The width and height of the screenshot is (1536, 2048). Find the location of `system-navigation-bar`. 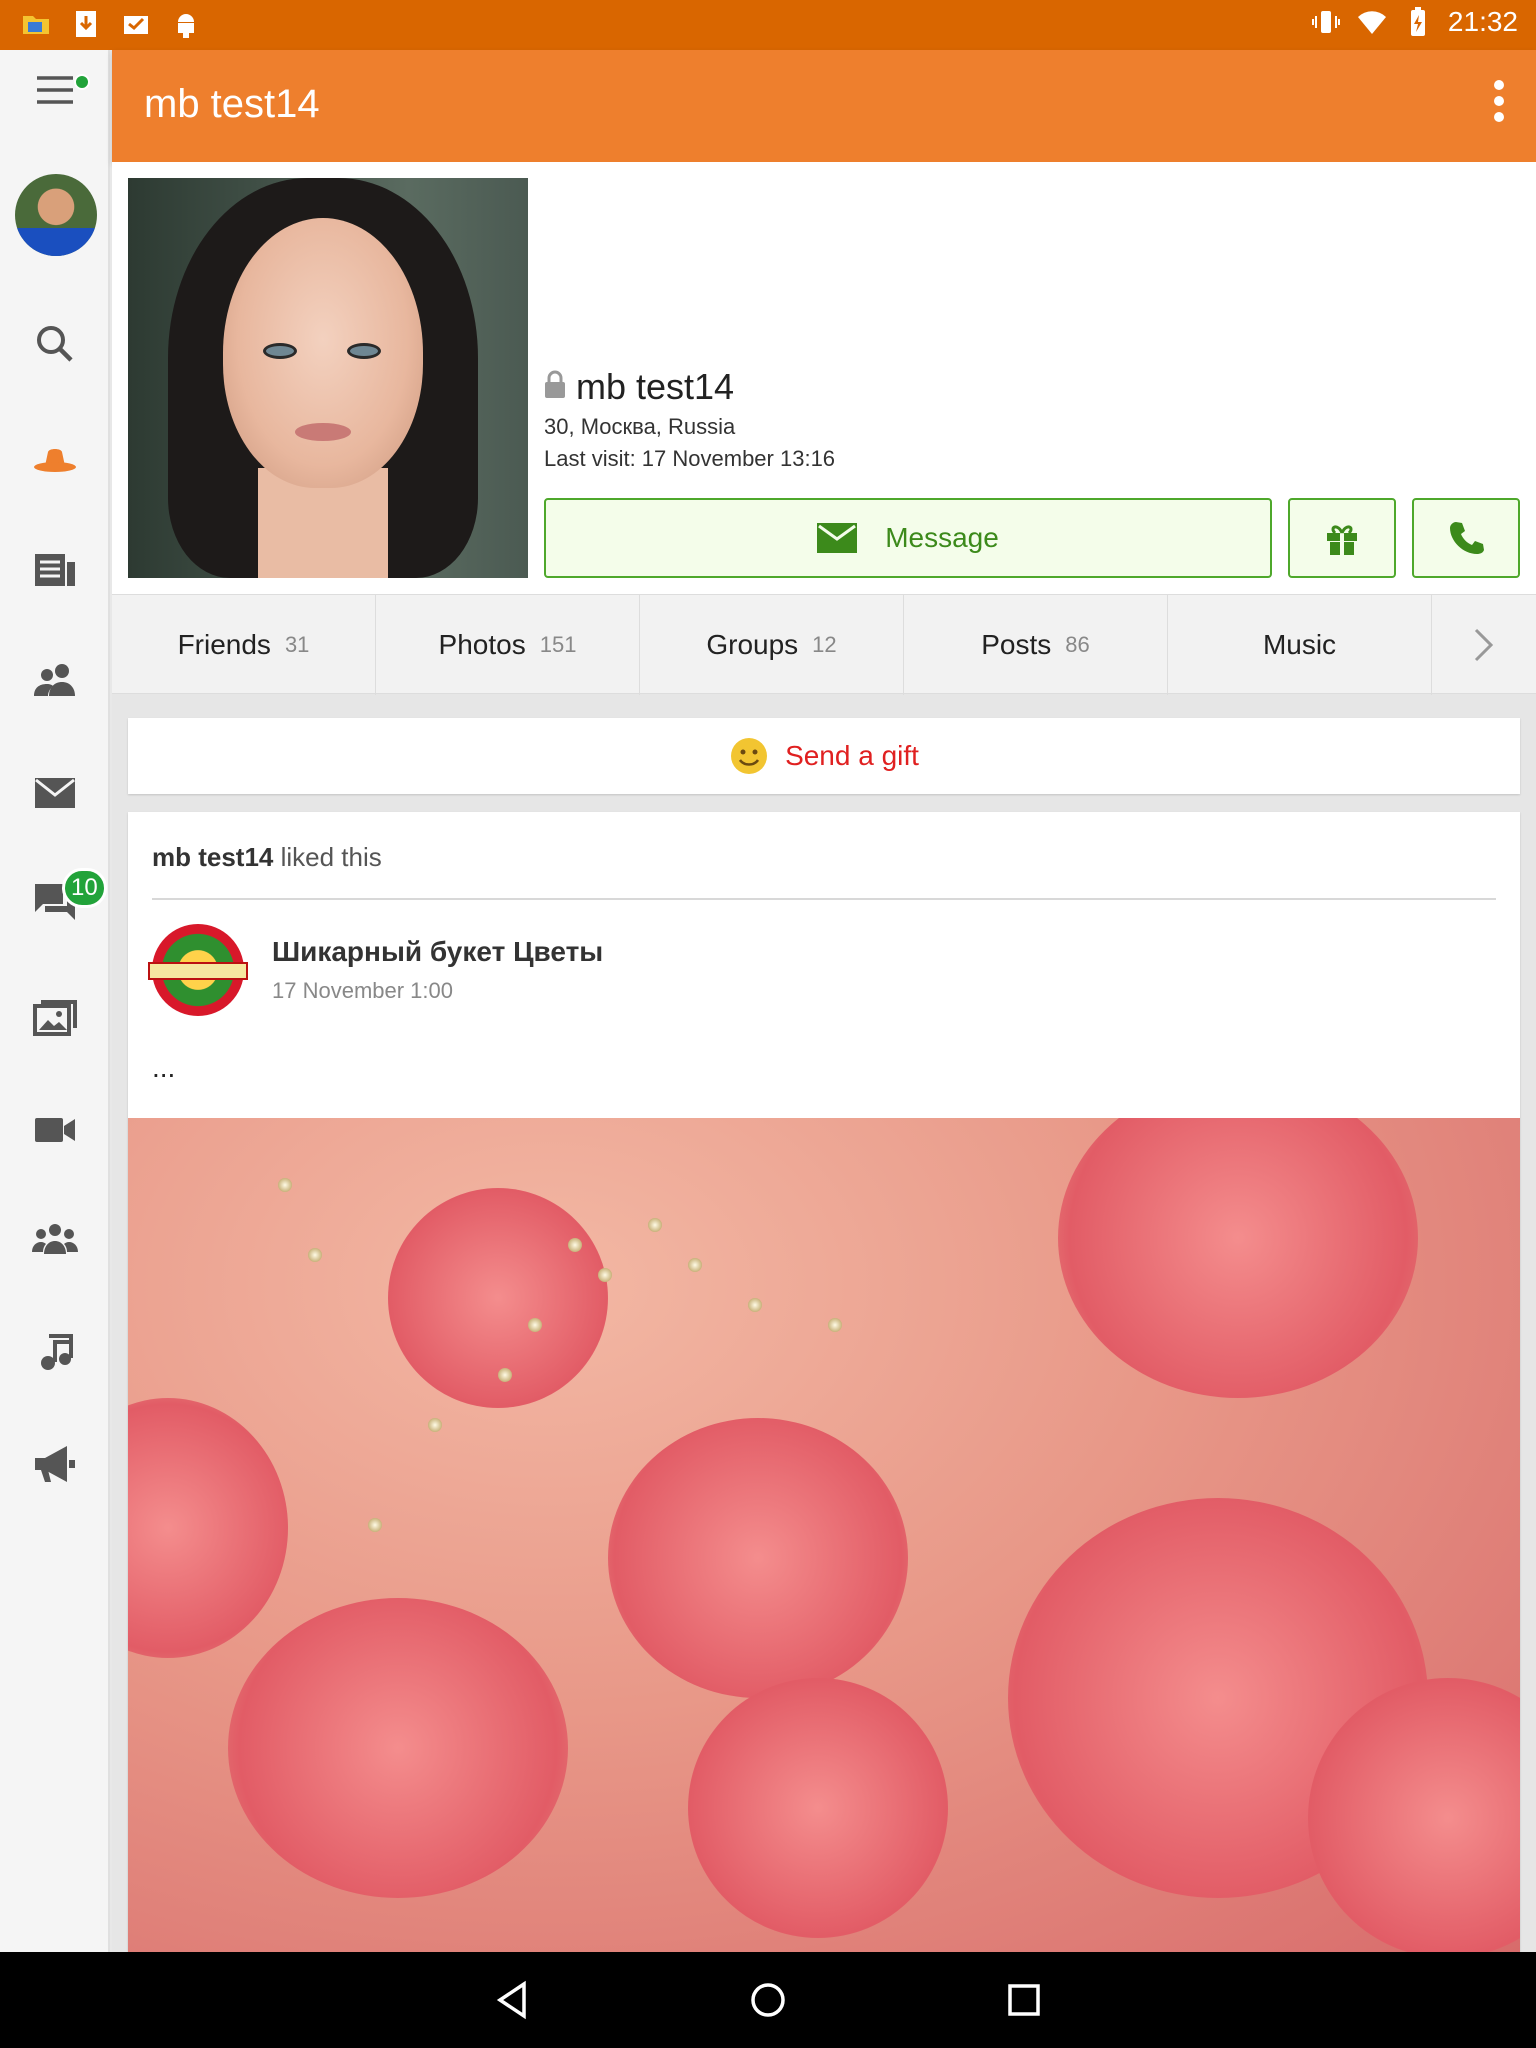

system-navigation-bar is located at coordinates (768, 2000).